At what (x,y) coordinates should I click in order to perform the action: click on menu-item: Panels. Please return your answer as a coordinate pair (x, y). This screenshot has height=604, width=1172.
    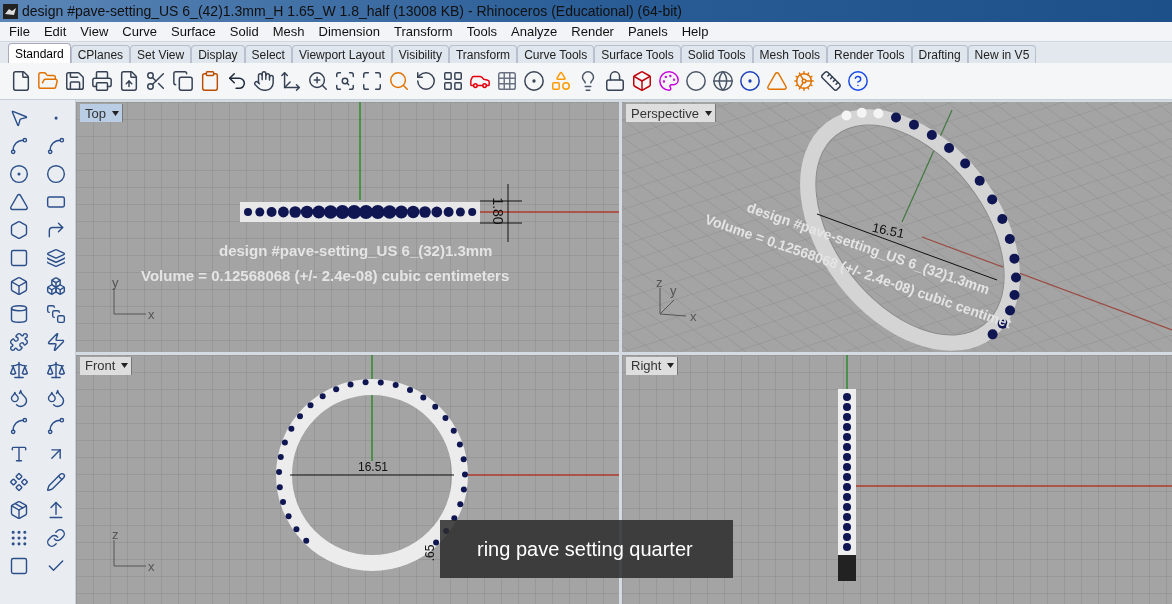
    Looking at the image, I should click on (647, 31).